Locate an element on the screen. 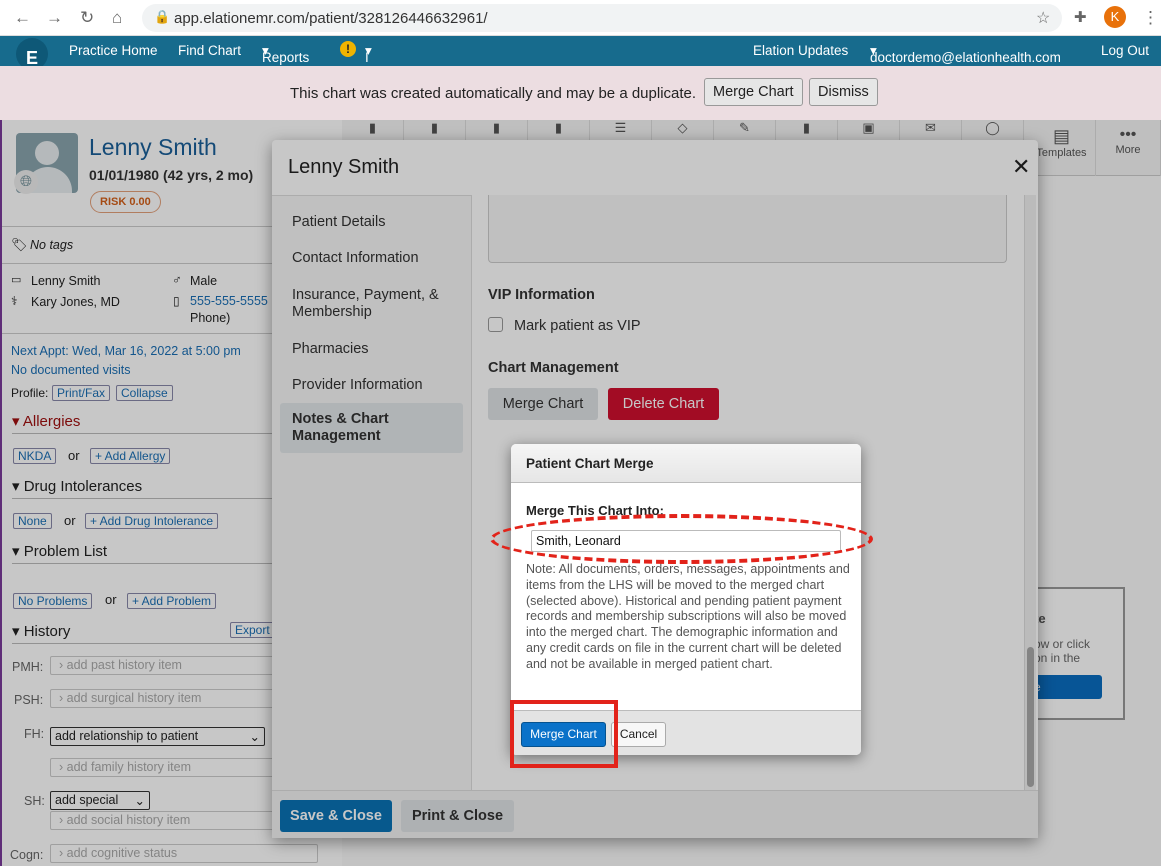 The width and height of the screenshot is (1161, 866). annotation-ellipse is located at coordinates (681, 539).